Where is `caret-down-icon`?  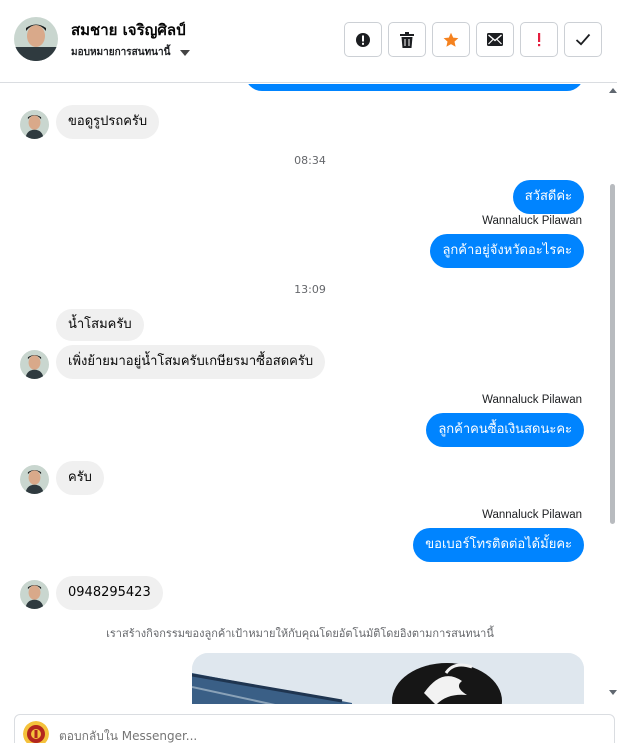
caret-down-icon is located at coordinates (185, 52).